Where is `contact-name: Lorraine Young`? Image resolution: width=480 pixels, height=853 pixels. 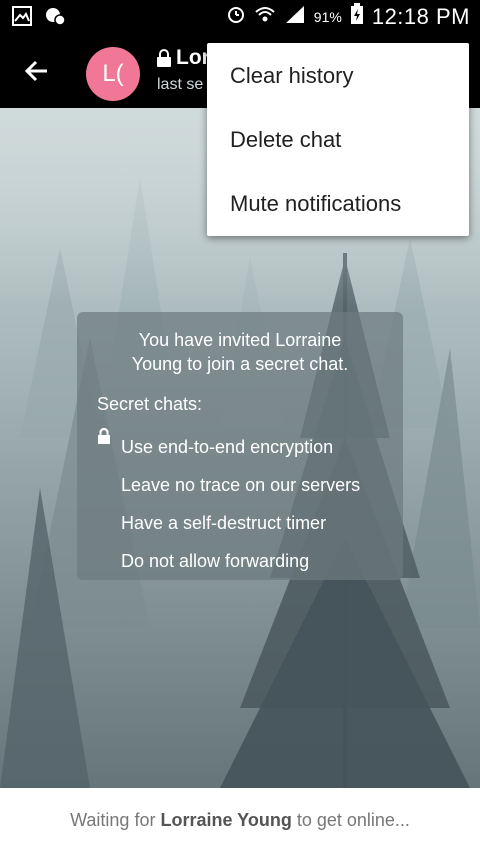 contact-name: Lorraine Young is located at coordinates (226, 820).